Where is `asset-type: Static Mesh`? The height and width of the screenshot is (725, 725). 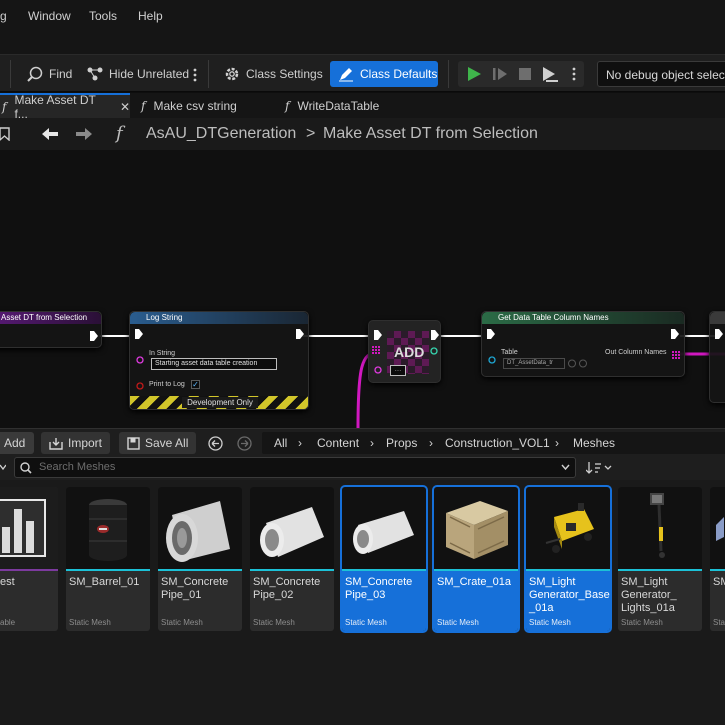 asset-type: Static Mesh is located at coordinates (458, 622).